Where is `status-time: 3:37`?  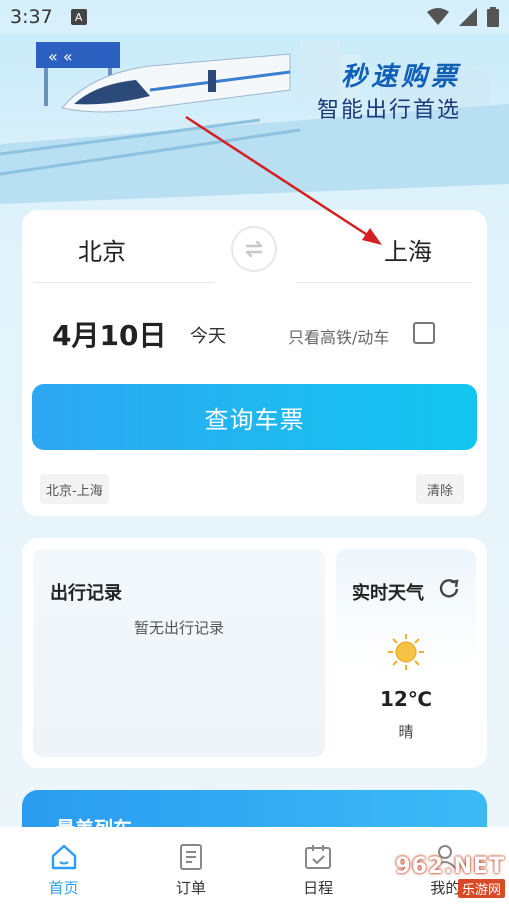
status-time: 3:37 is located at coordinates (31, 17).